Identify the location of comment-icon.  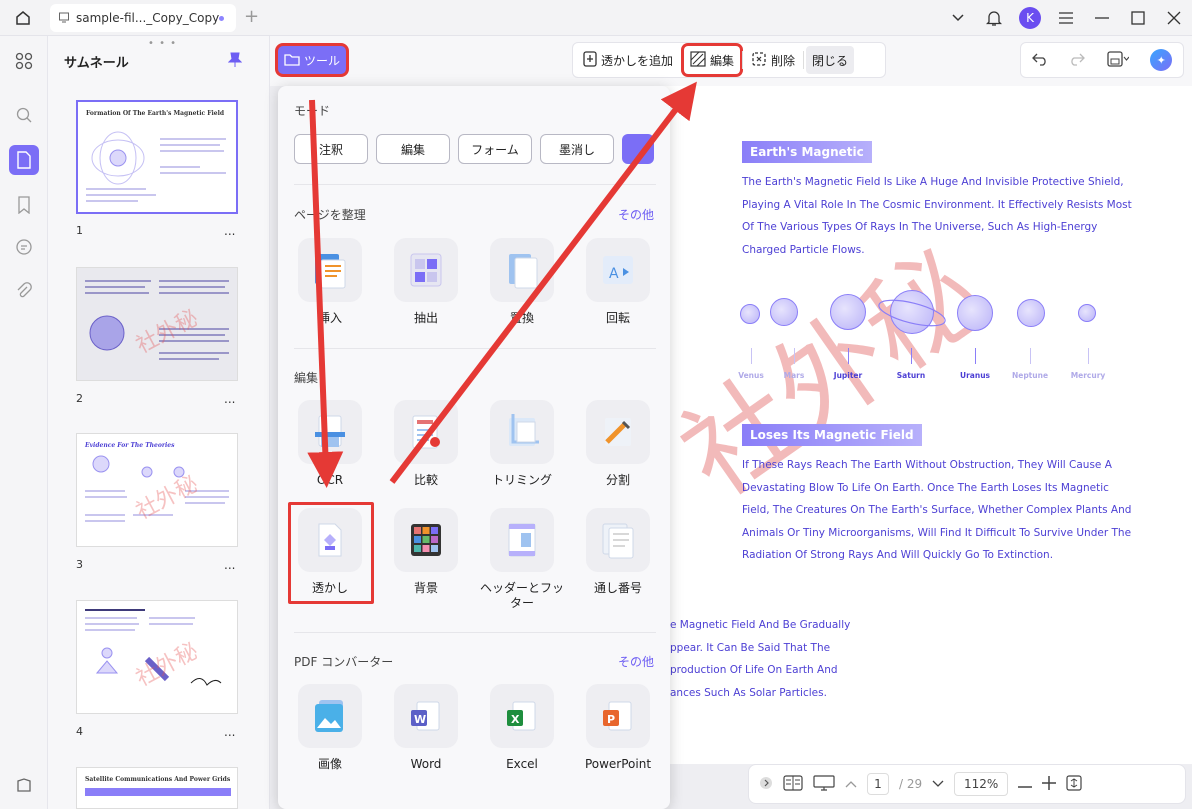
(24, 247).